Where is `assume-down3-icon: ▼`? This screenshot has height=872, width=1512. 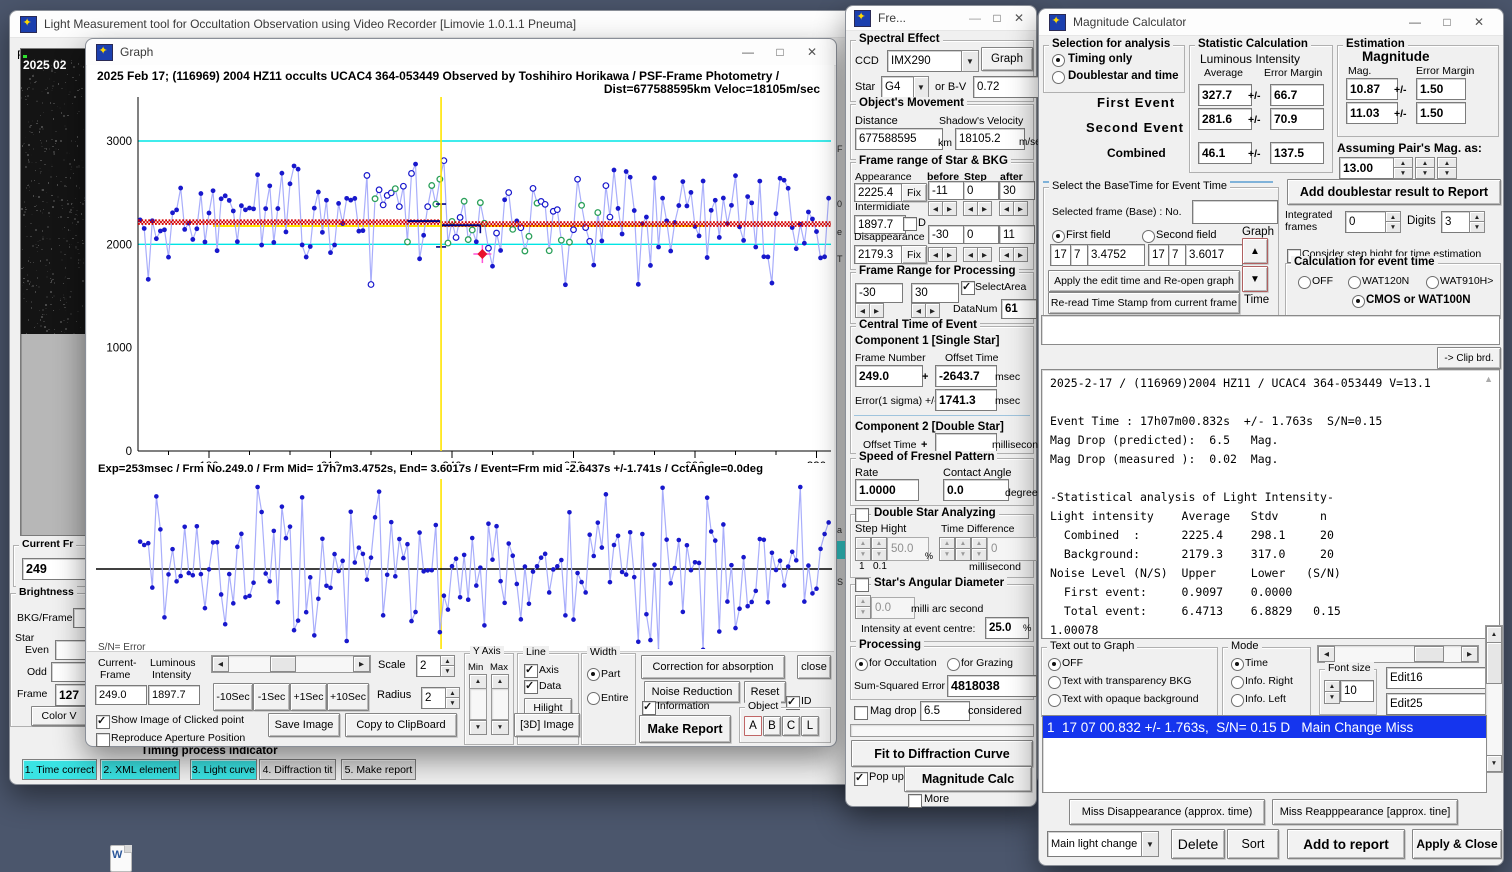
assume-down3-icon: ▼ is located at coordinates (1447, 173).